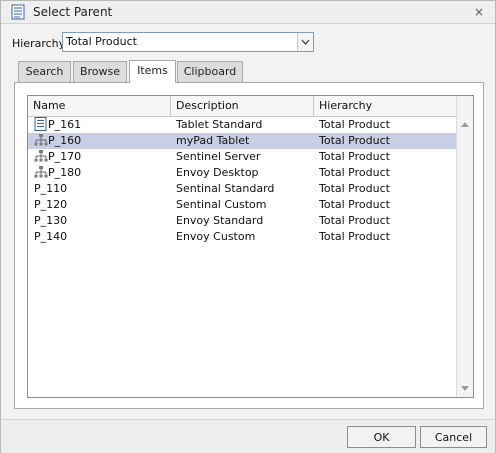  What do you see at coordinates (479, 12) in the screenshot?
I see `close-icon: ×` at bounding box center [479, 12].